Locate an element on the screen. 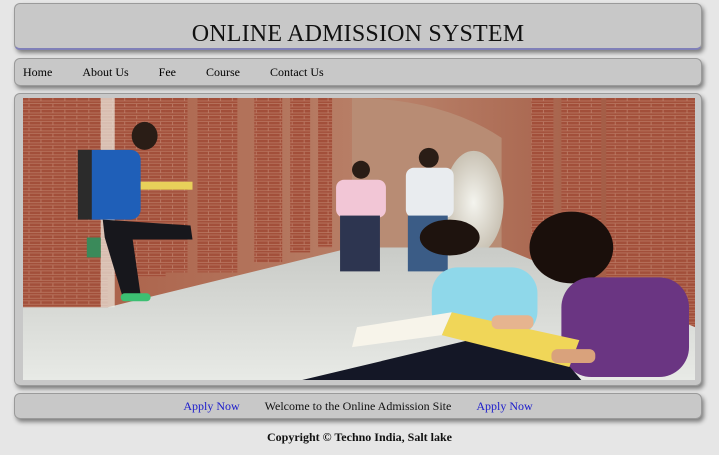  header-panel: ONLINE ADMISSION SYSTEM is located at coordinates (358, 26).